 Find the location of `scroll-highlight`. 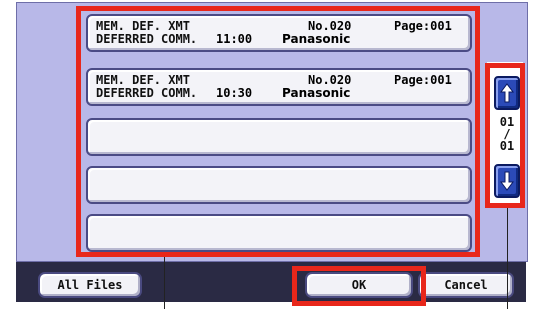

scroll-highlight is located at coordinates (505, 135).